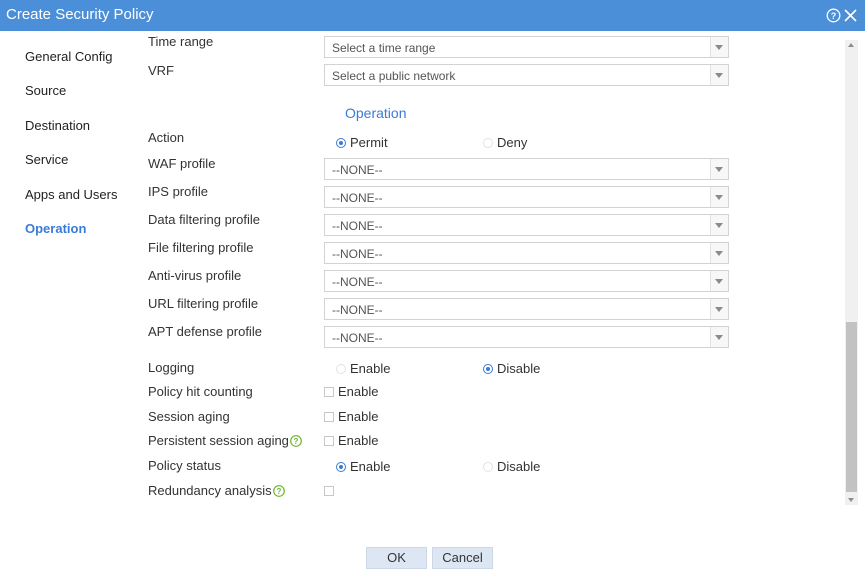 The width and height of the screenshot is (865, 571). I want to click on action-deny-radio: Deny, so click(505, 142).